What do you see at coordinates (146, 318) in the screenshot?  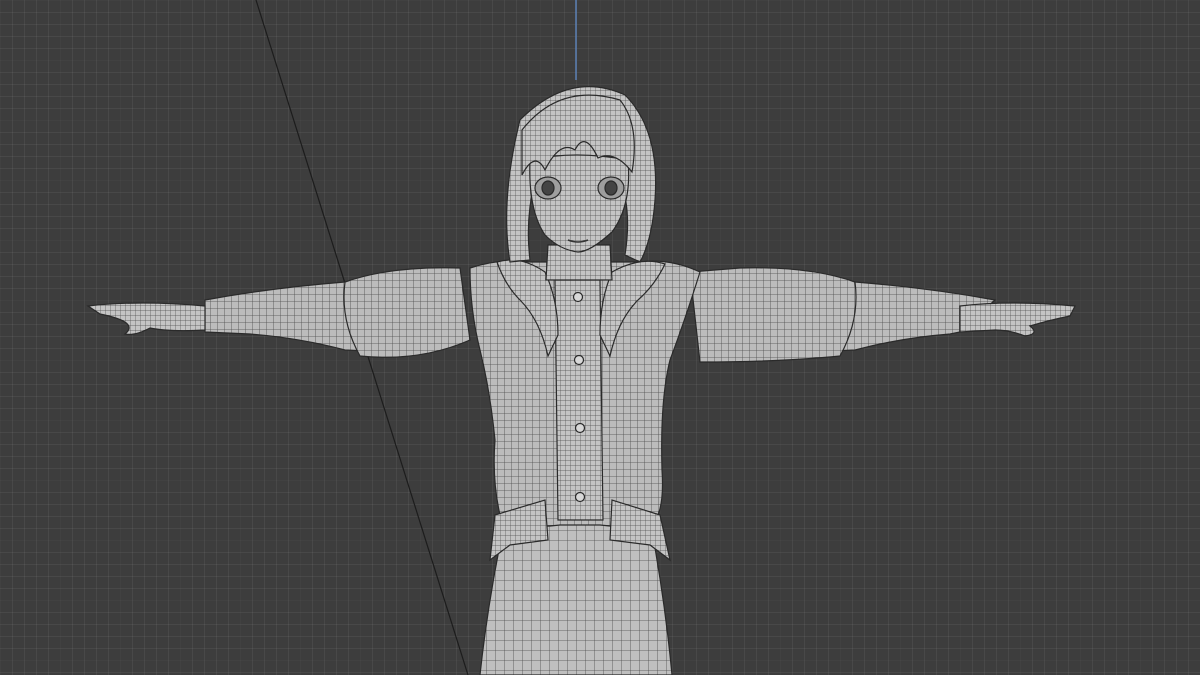 I see `left-hand-mesh` at bounding box center [146, 318].